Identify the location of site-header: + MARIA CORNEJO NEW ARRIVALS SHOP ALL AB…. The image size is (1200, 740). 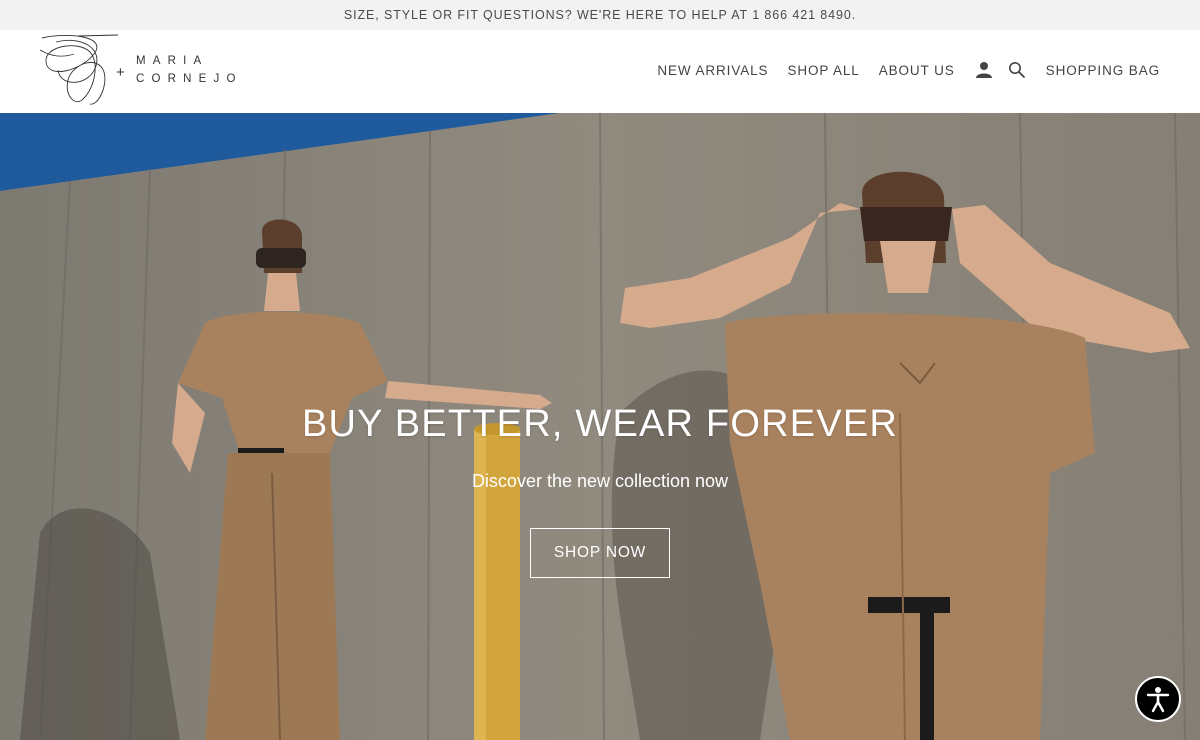
(600, 71).